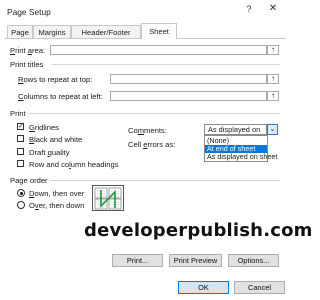  Describe the element at coordinates (159, 31) in the screenshot. I see `tab-sheet: Sheet` at that location.